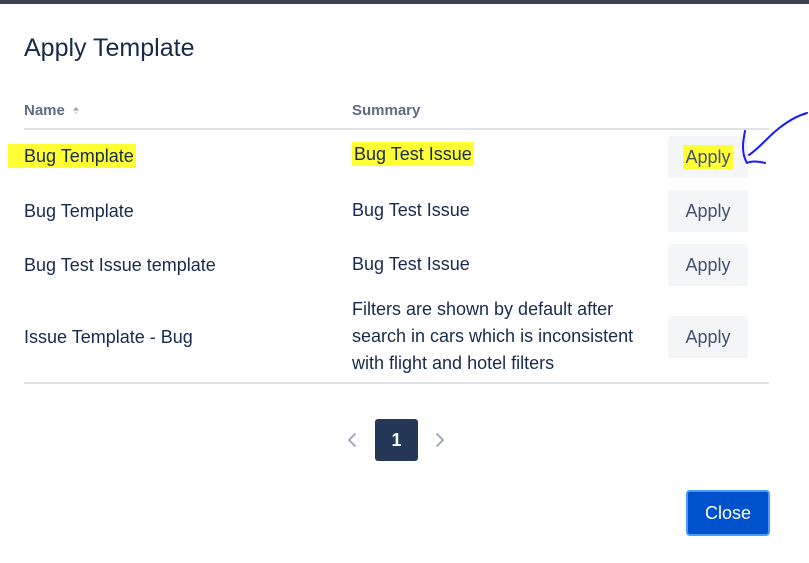 This screenshot has height=563, width=809. I want to click on row-name: Issue Template - Bug, so click(108, 337).